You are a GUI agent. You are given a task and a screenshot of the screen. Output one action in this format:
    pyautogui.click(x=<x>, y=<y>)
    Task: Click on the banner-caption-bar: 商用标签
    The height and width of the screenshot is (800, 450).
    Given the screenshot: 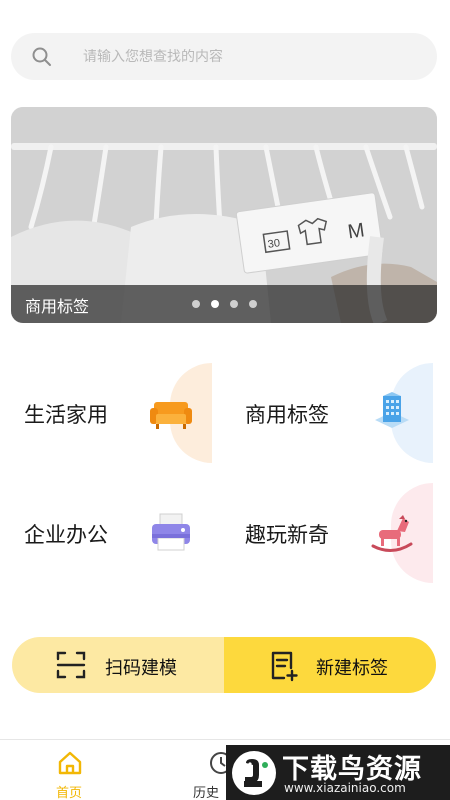 What is the action you would take?
    pyautogui.click(x=224, y=304)
    